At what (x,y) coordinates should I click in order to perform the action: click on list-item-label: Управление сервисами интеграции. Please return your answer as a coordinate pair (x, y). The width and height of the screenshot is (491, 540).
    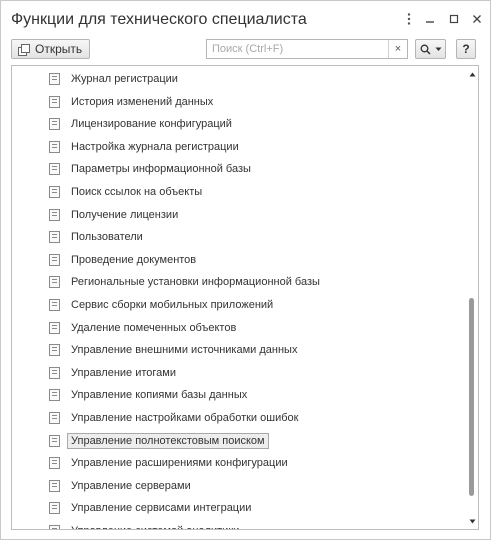
    Looking at the image, I should click on (161, 508).